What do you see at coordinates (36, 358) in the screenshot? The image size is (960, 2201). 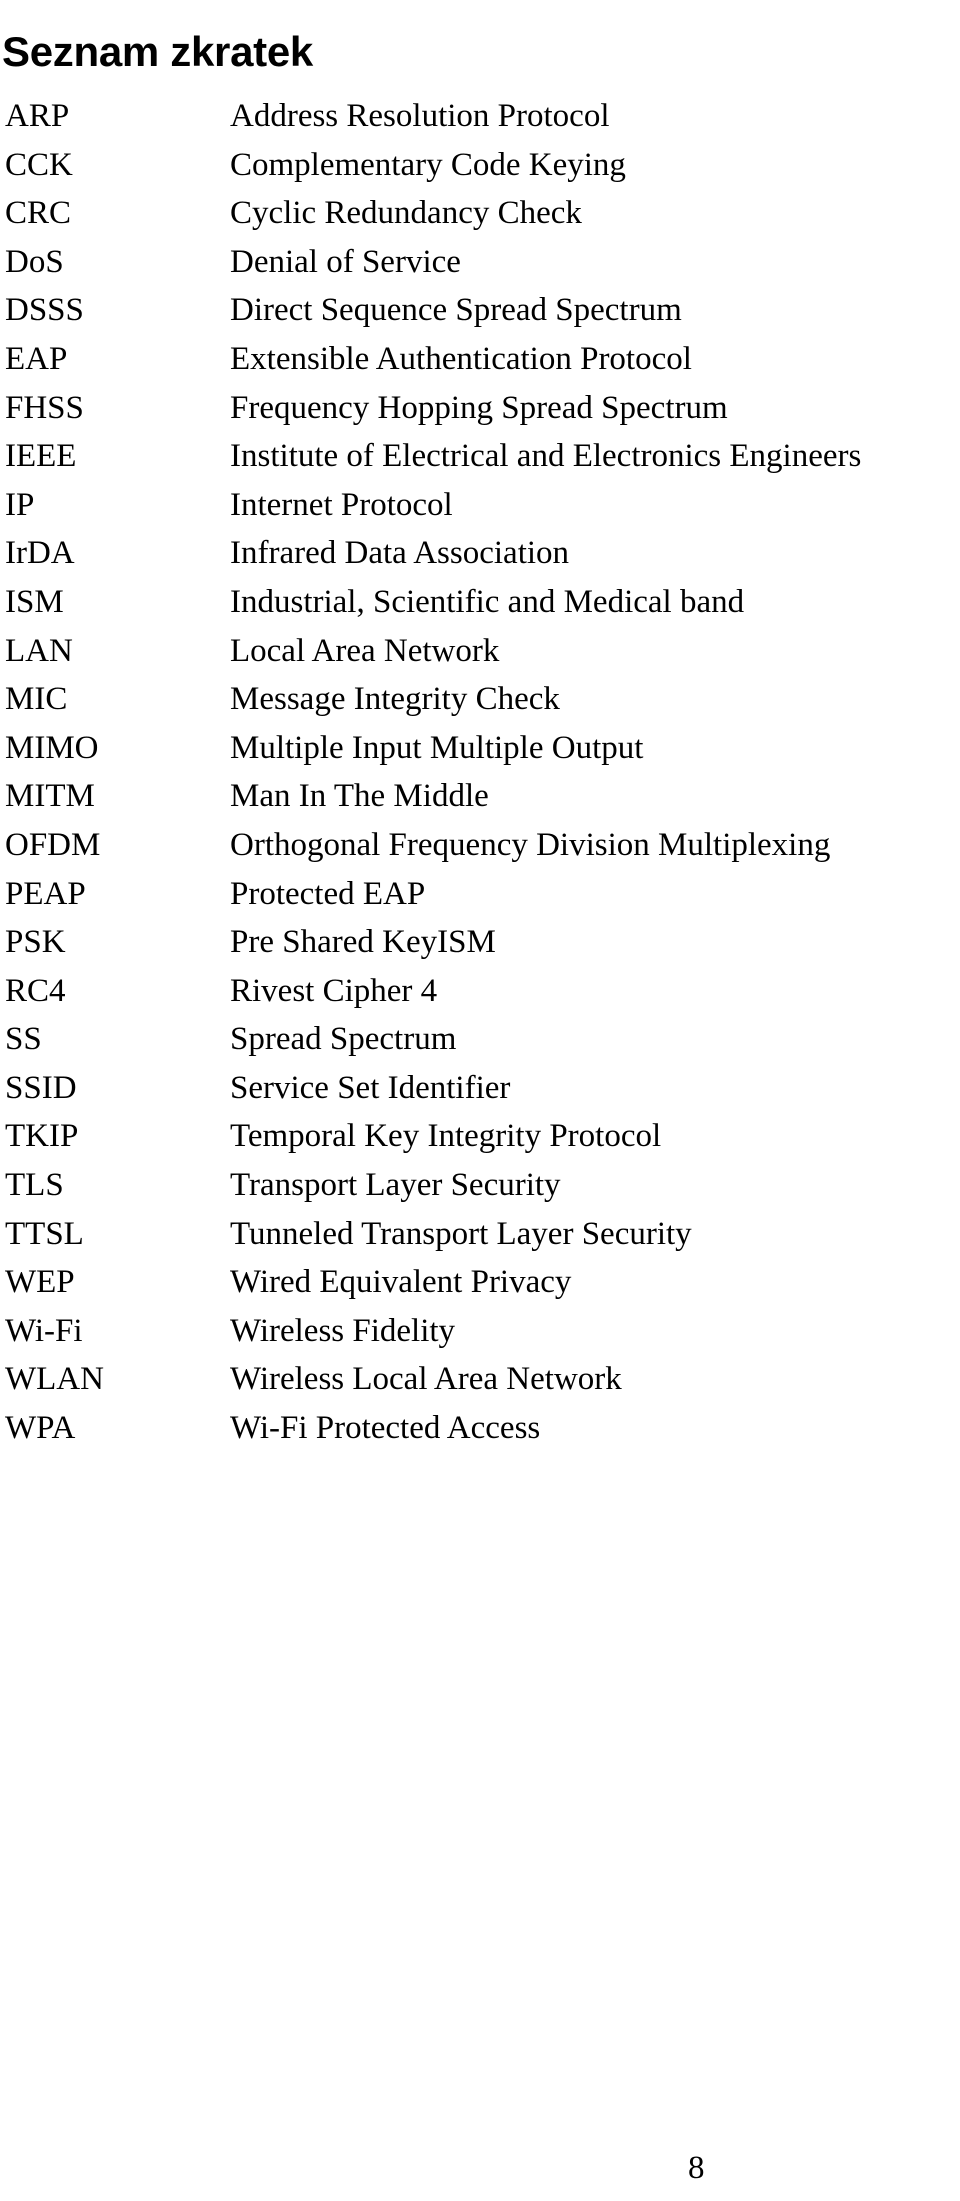 I see `abbreviation-term: EAP` at bounding box center [36, 358].